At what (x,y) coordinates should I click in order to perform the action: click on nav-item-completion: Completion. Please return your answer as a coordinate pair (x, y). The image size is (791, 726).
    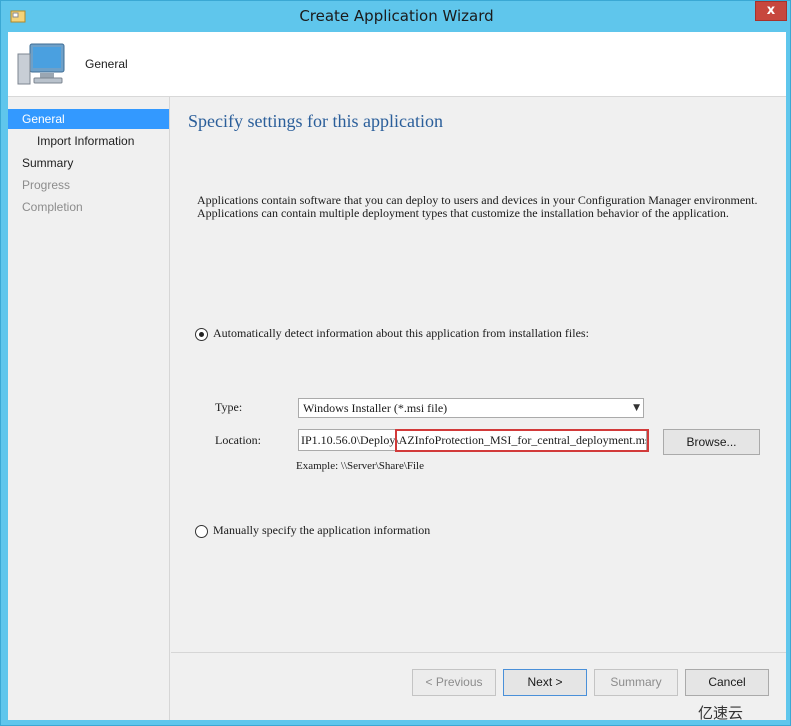
    Looking at the image, I should click on (52, 207).